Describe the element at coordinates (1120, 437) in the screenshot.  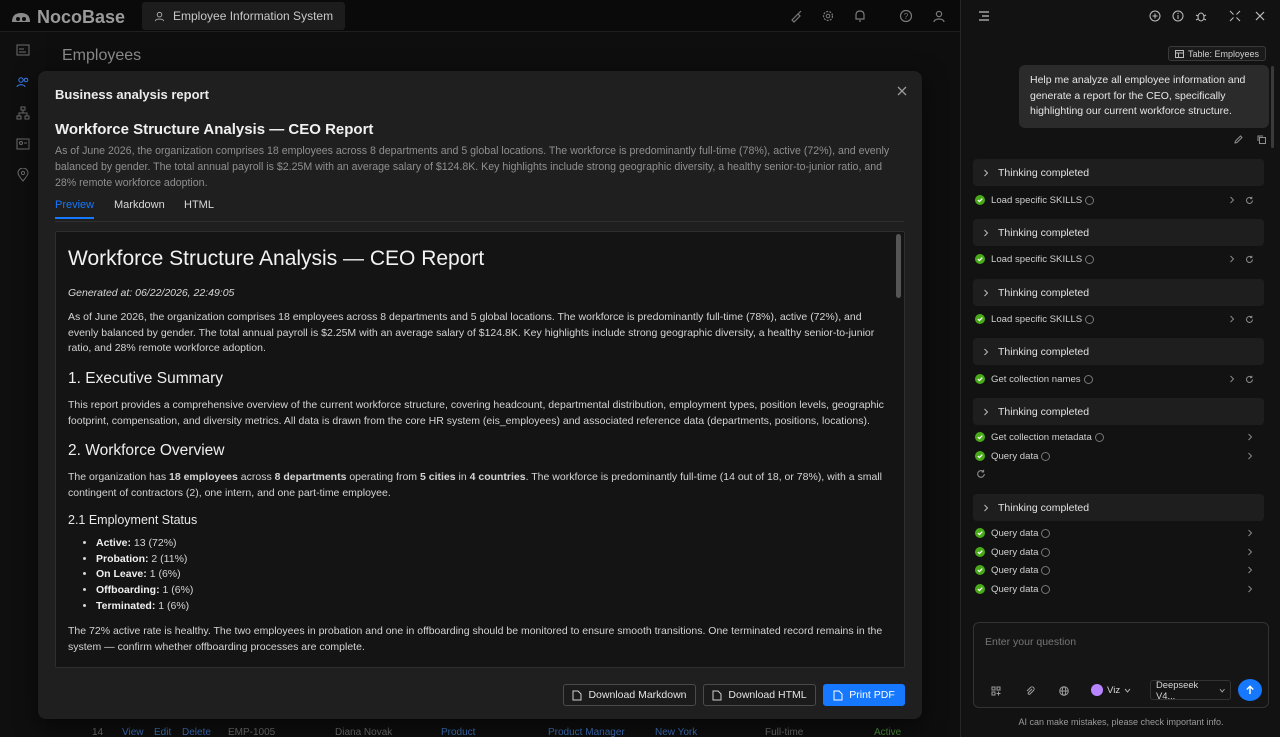
I see `tool-call: Get collection metadata` at that location.